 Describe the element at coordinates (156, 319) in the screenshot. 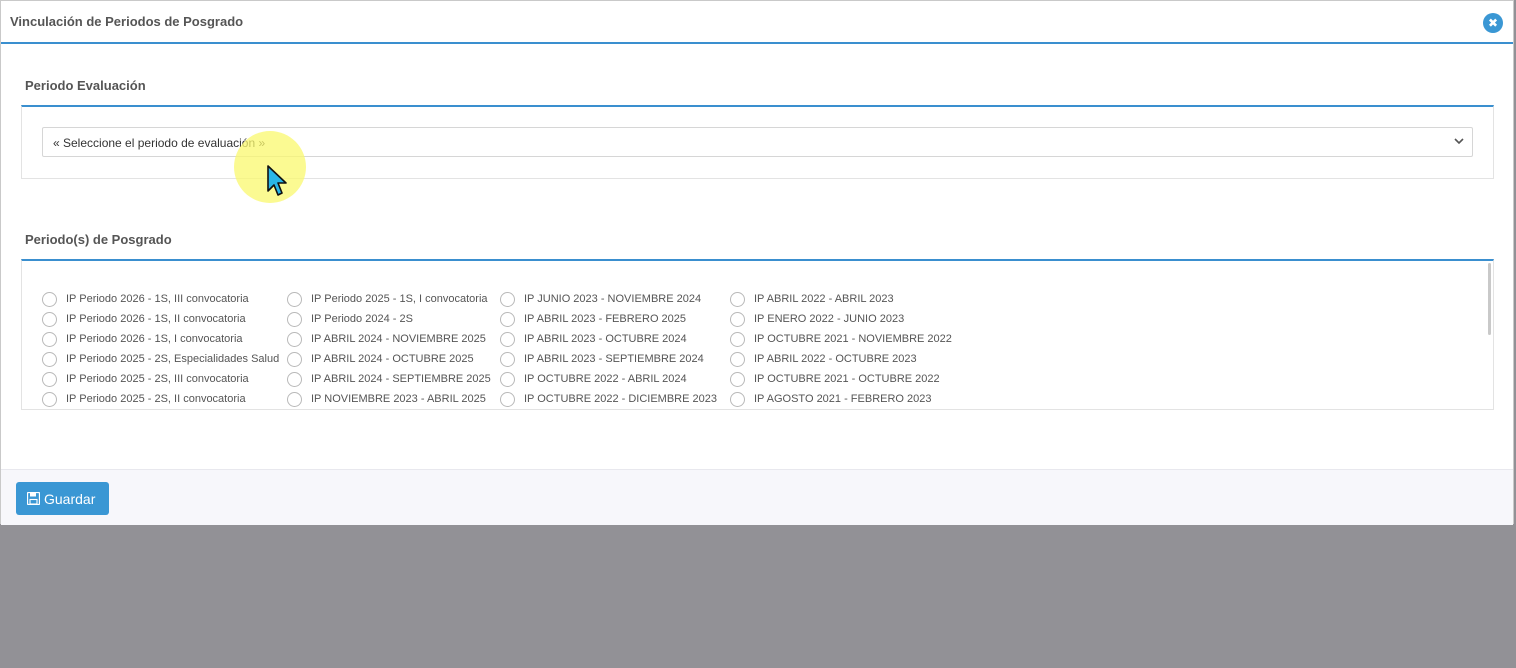

I see `option-label: IP Periodo 2026 - 1S, II convocatoria` at that location.